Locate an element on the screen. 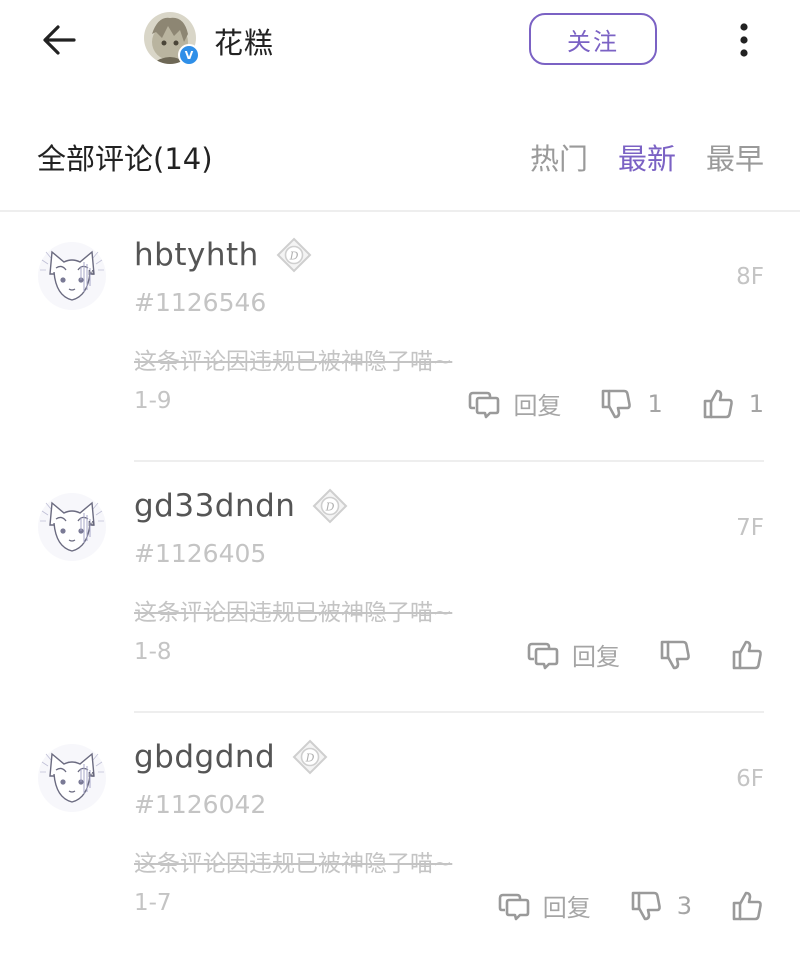 This screenshot has height=955, width=800. comment-actions: 回复 is located at coordinates (645, 654).